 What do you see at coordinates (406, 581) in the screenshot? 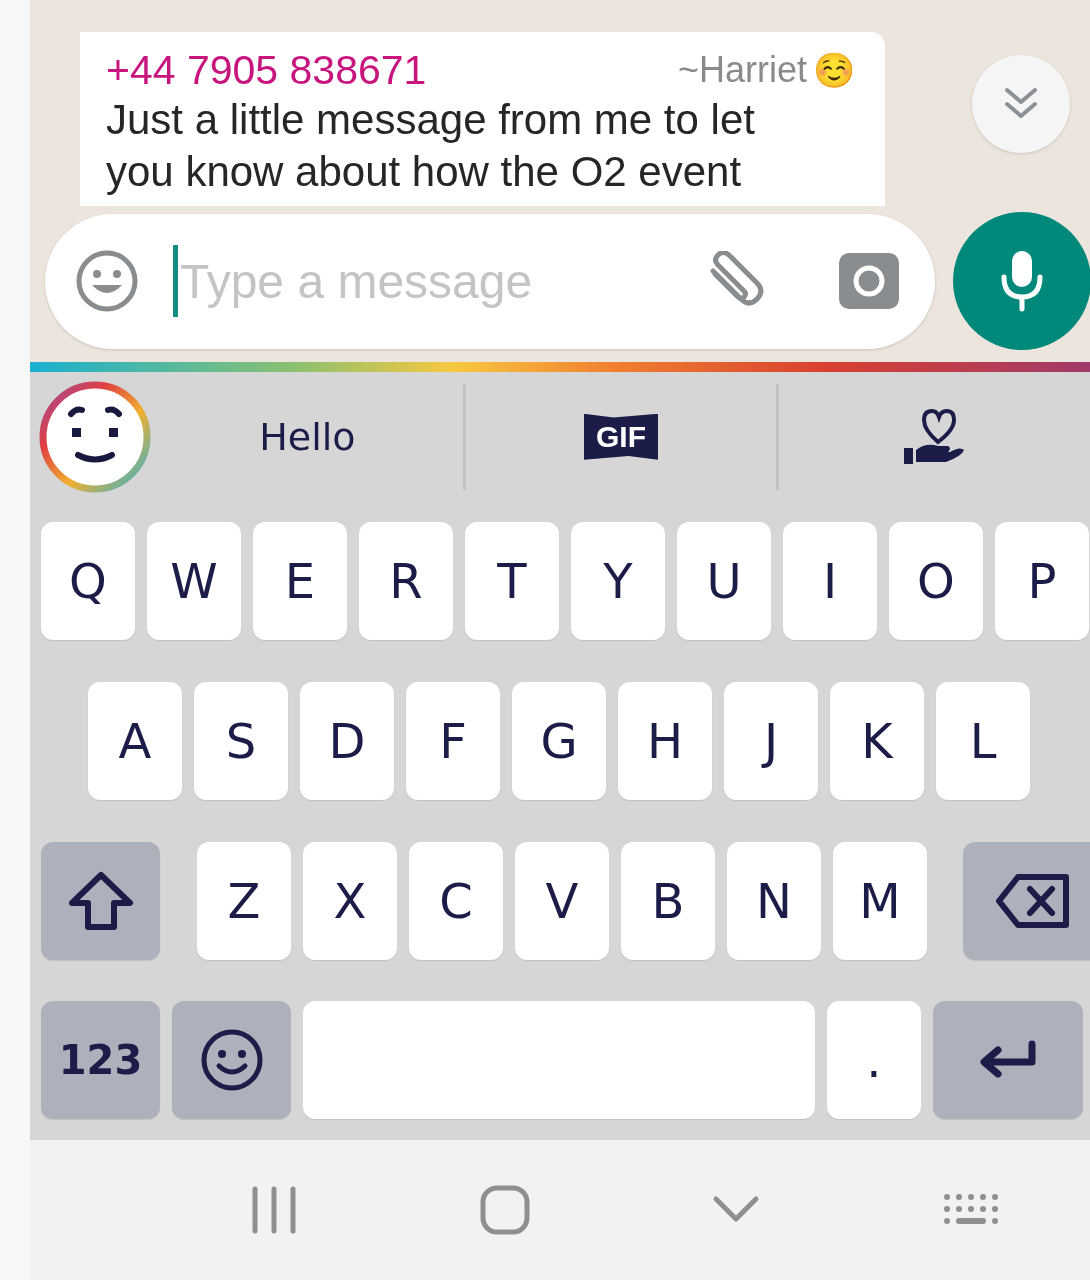
I see `letter-key: R` at bounding box center [406, 581].